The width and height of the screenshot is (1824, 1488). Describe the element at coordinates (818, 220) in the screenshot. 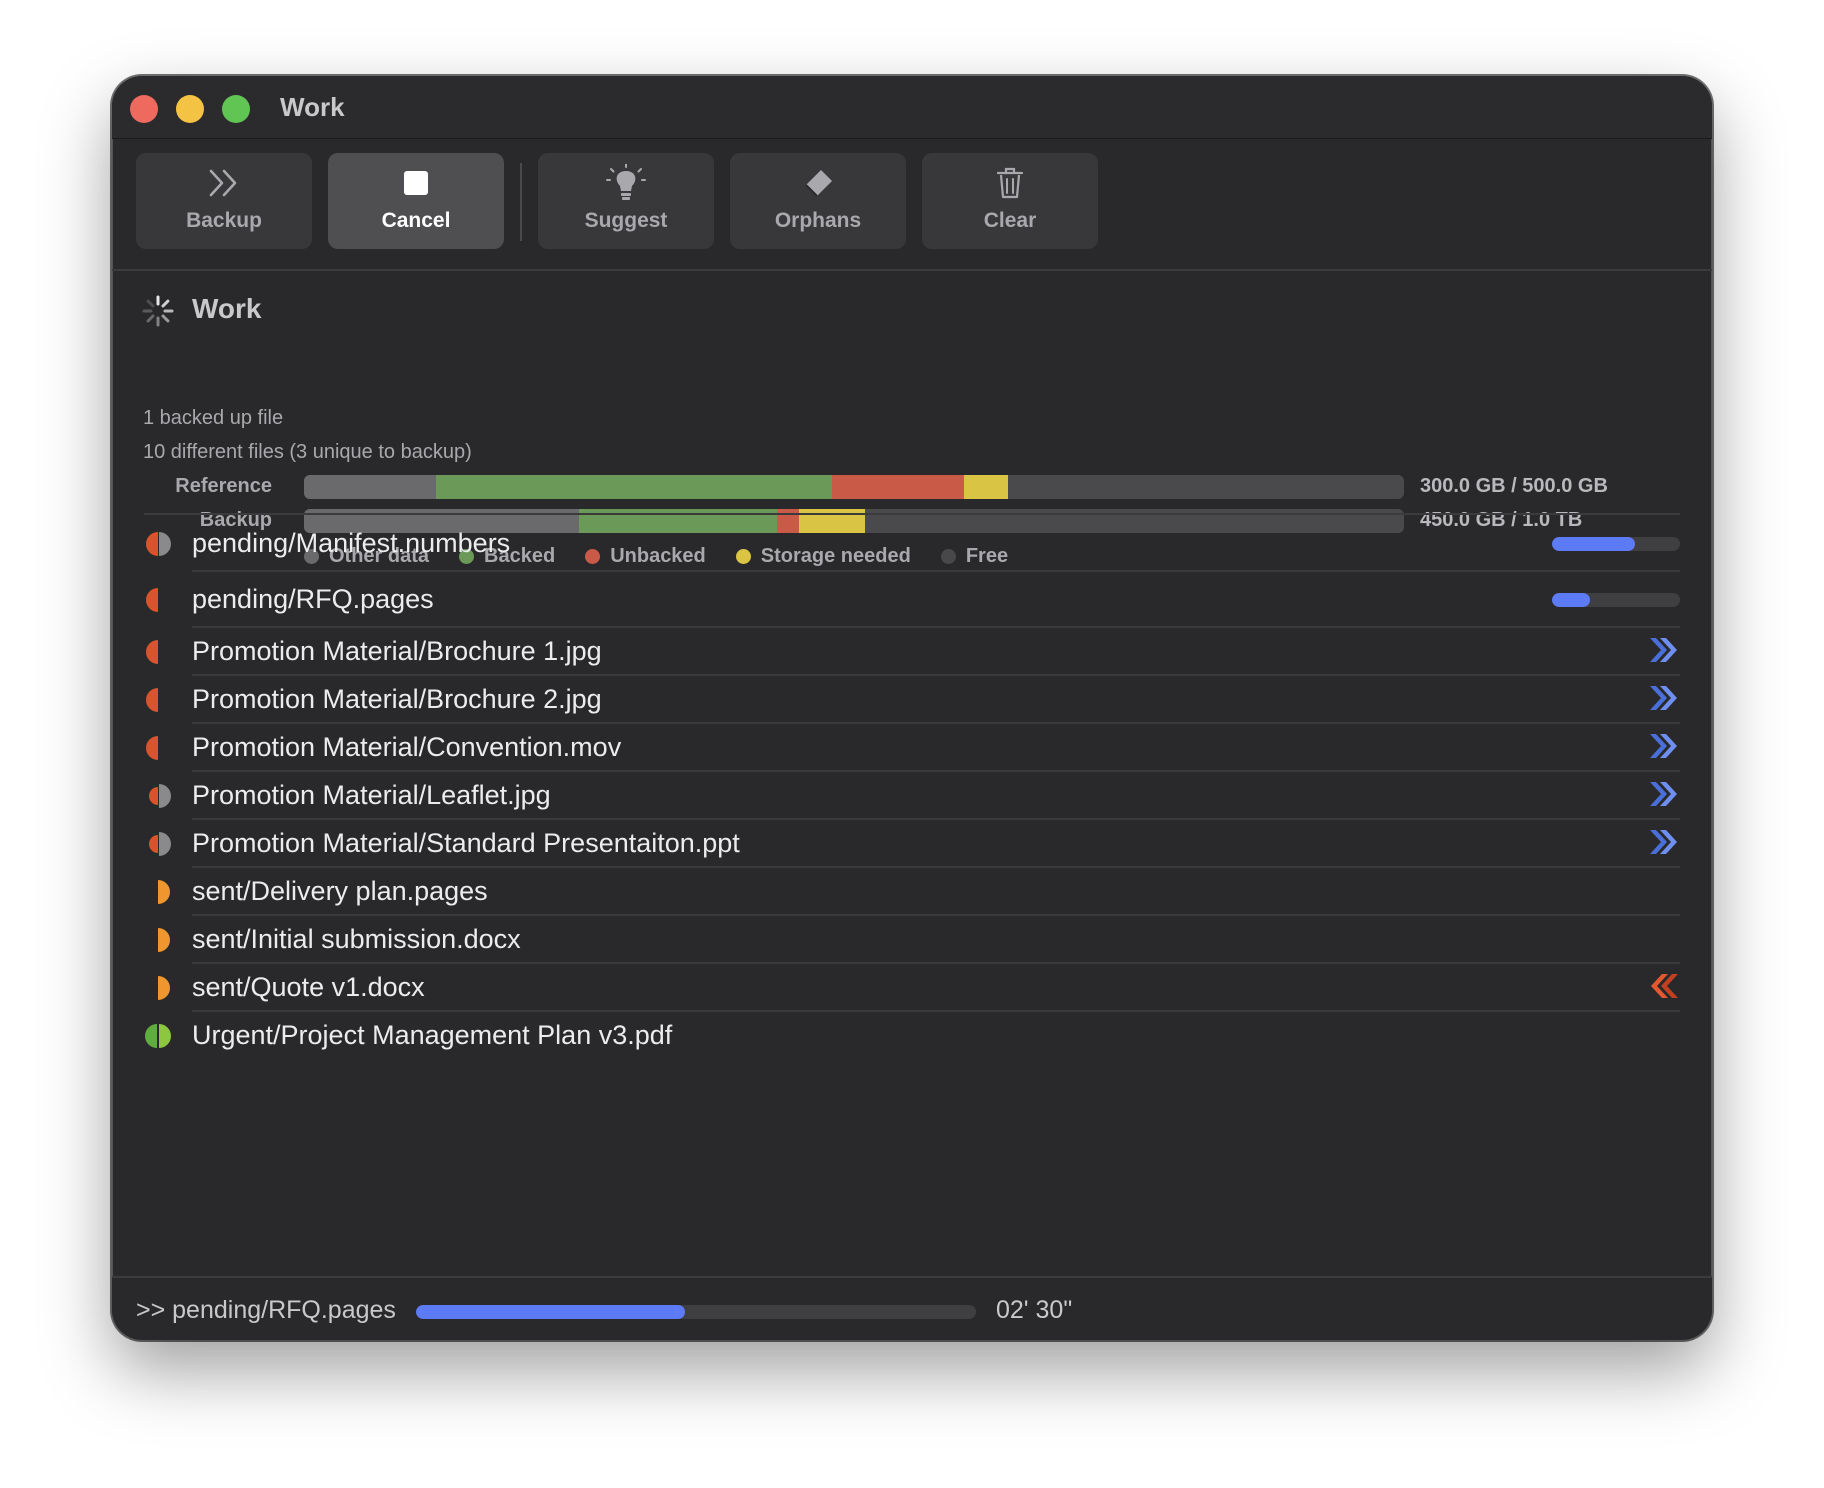

I see `orphans-button-label: Orphans` at that location.